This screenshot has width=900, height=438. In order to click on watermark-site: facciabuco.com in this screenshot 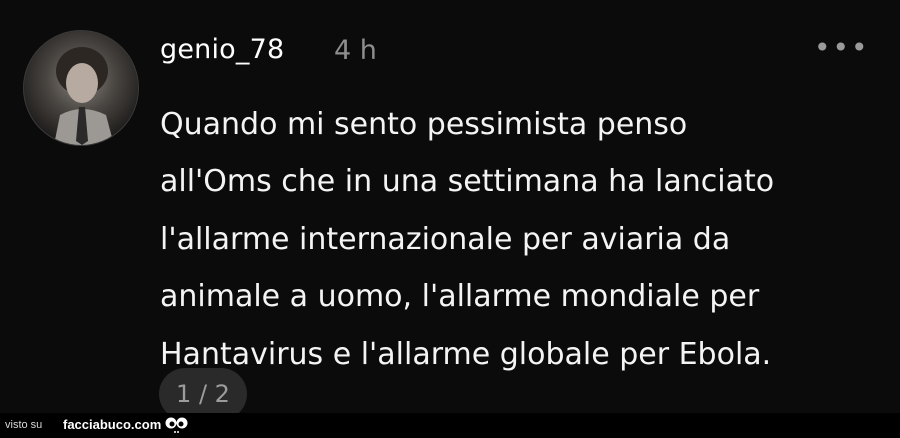, I will do `click(112, 424)`.